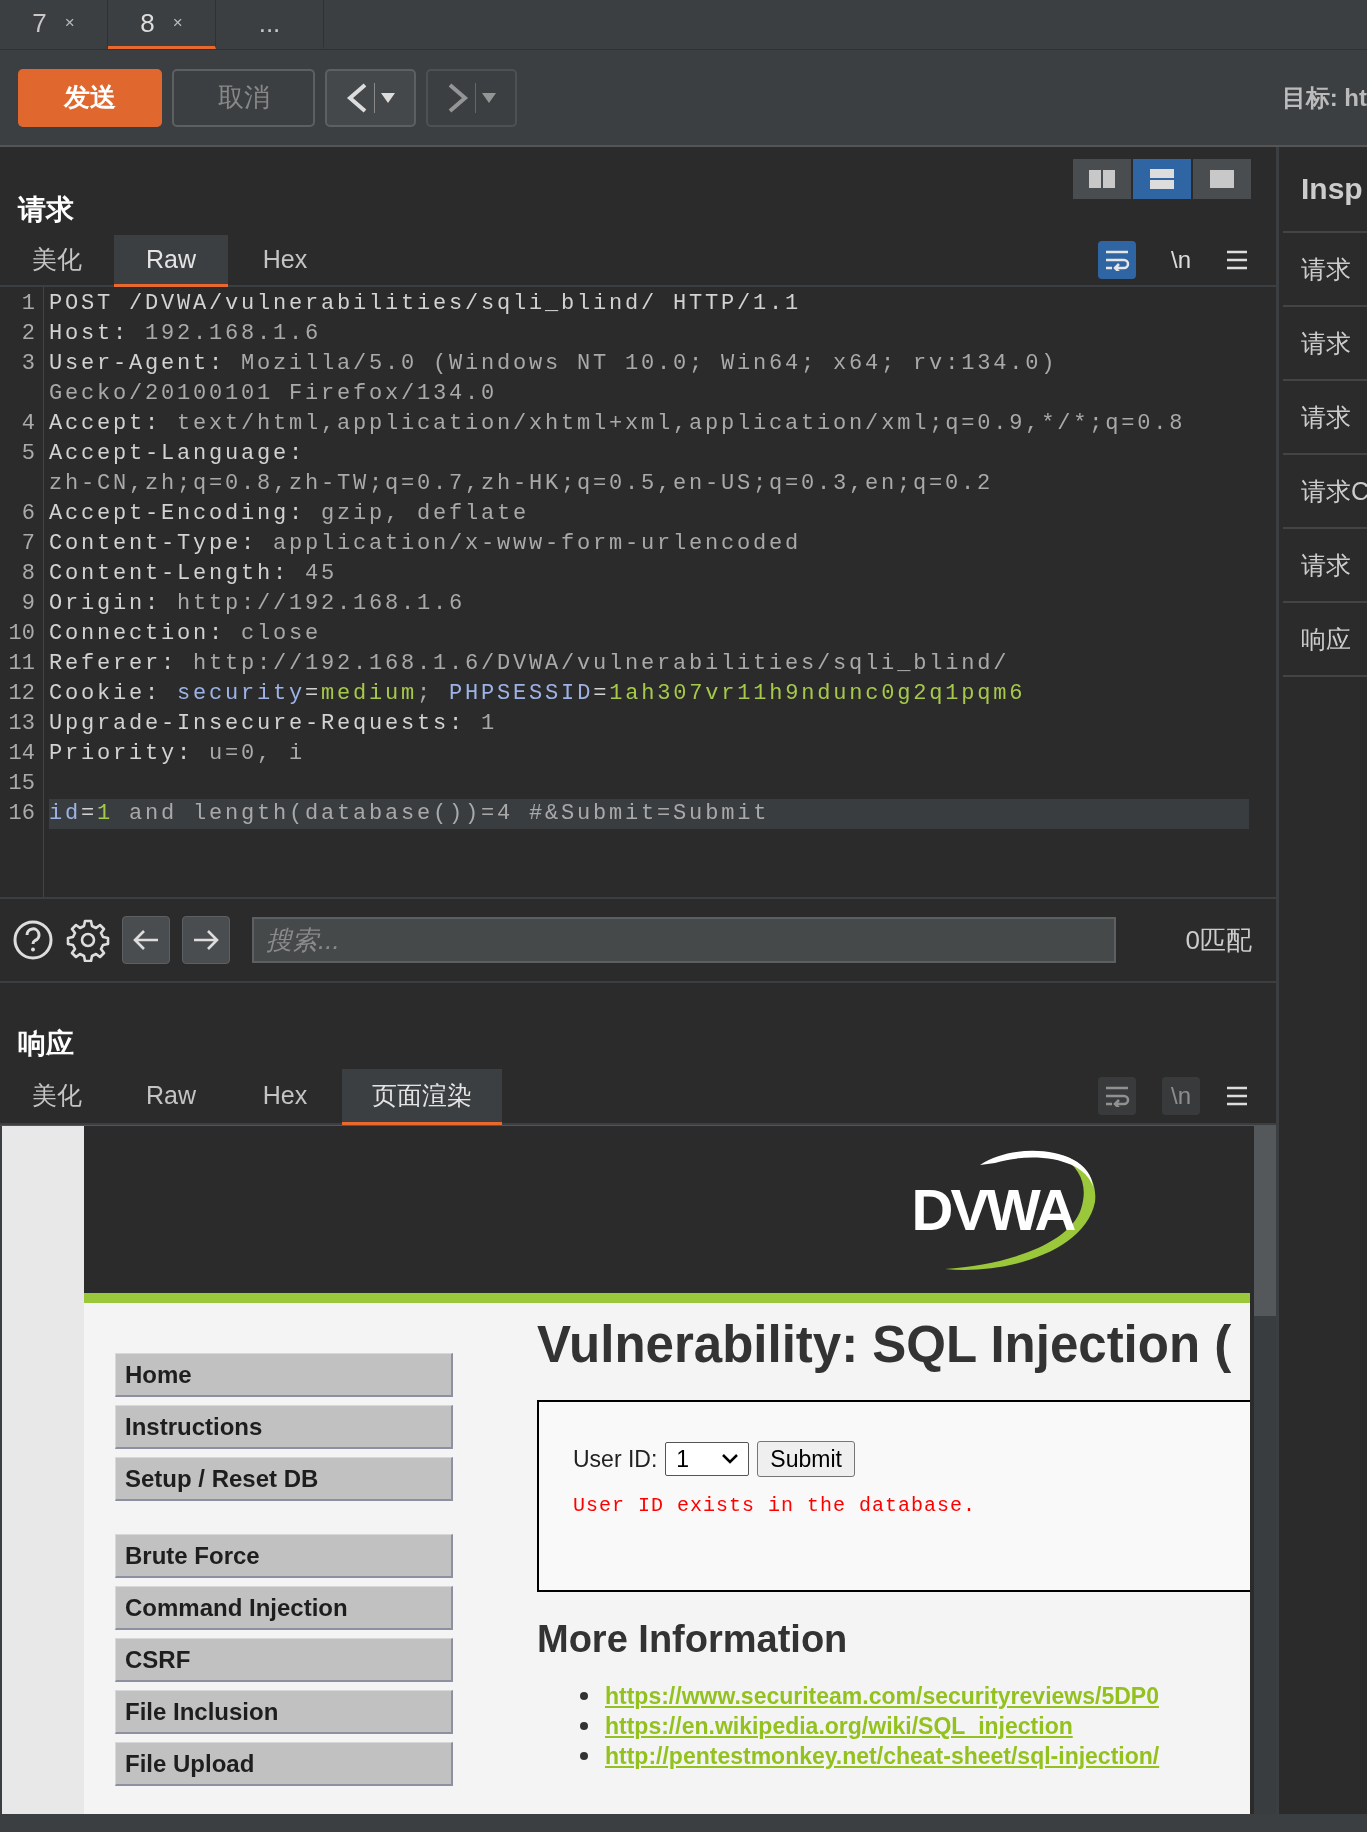 The height and width of the screenshot is (1832, 1367). Describe the element at coordinates (615, 1459) in the screenshot. I see `field-label: User ID:` at that location.